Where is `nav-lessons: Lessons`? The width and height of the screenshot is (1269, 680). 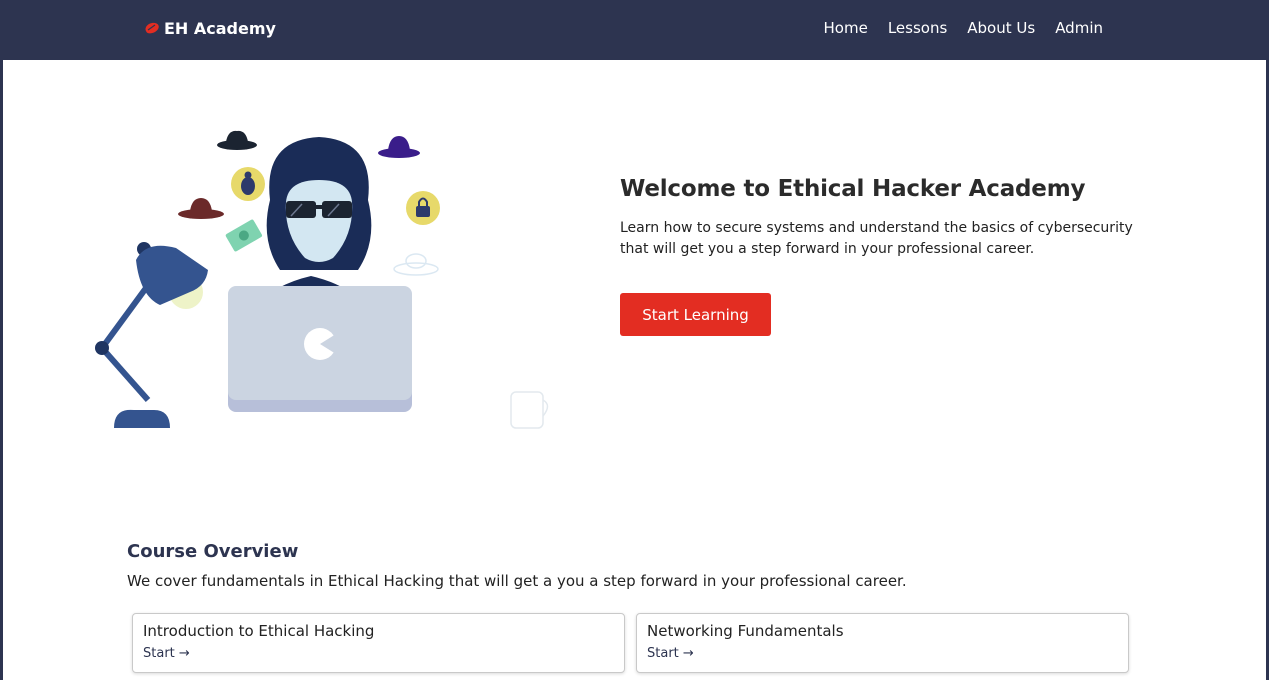
nav-lessons: Lessons is located at coordinates (917, 28).